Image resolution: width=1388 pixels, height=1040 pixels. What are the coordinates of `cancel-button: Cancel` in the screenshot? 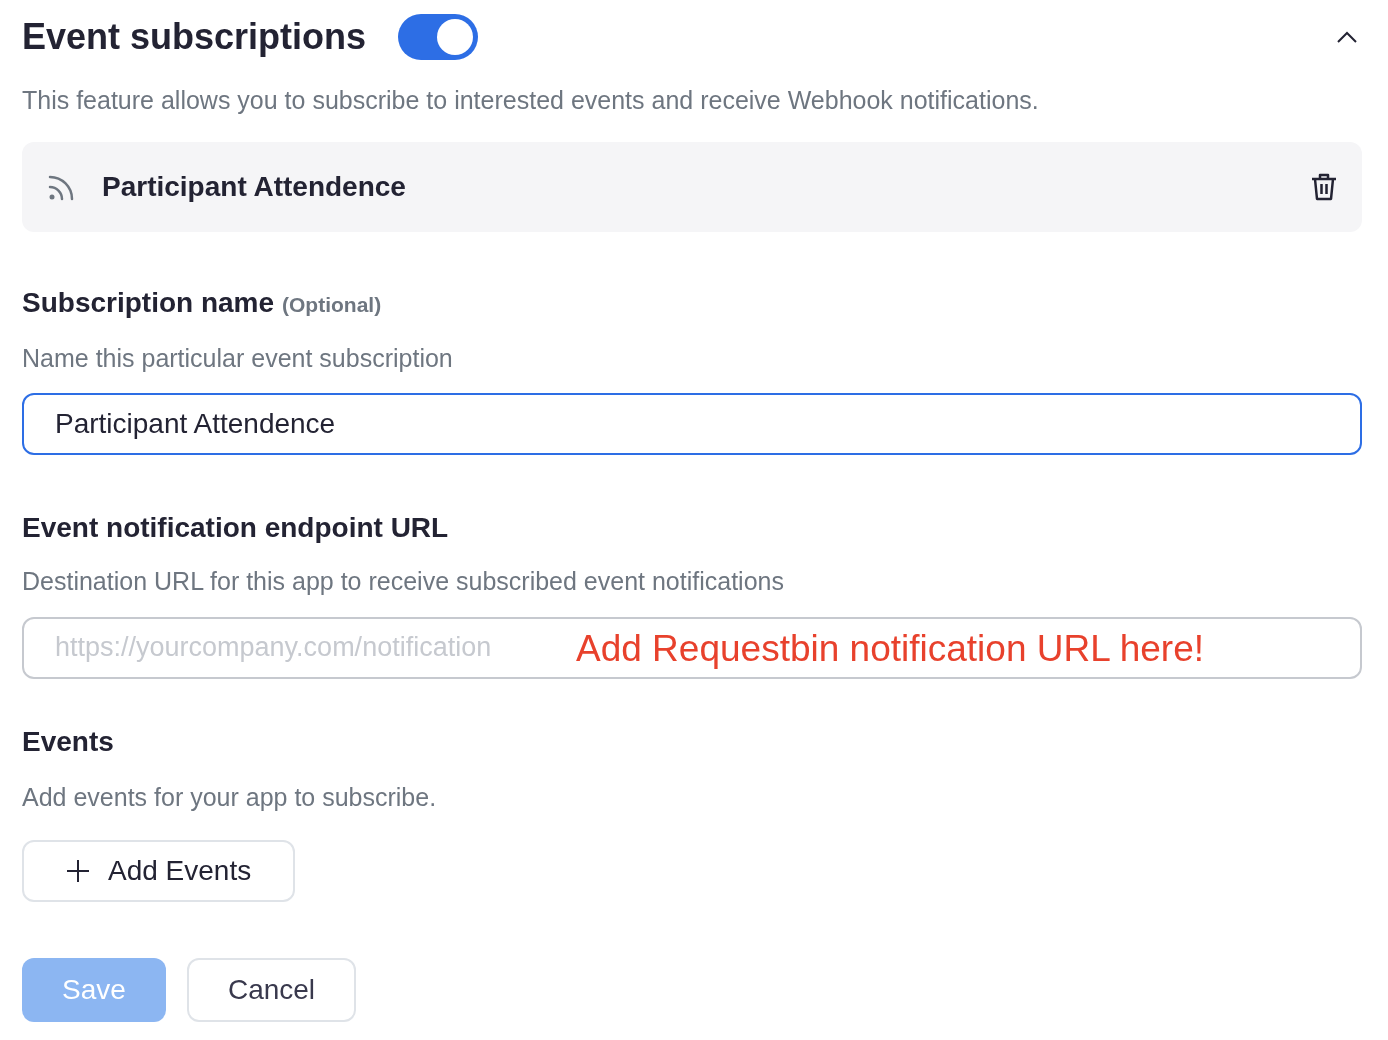 It's located at (271, 990).